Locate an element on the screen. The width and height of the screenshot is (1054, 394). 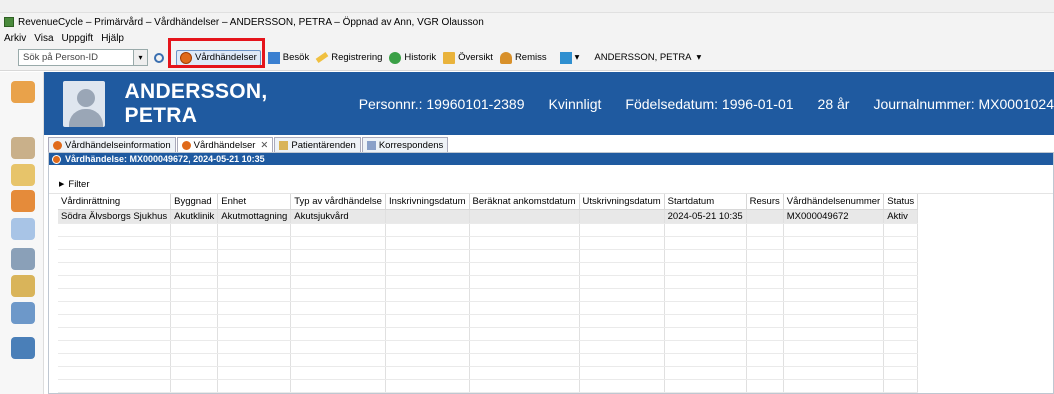
table-cell: Akutklinik is located at coordinates (194, 216).